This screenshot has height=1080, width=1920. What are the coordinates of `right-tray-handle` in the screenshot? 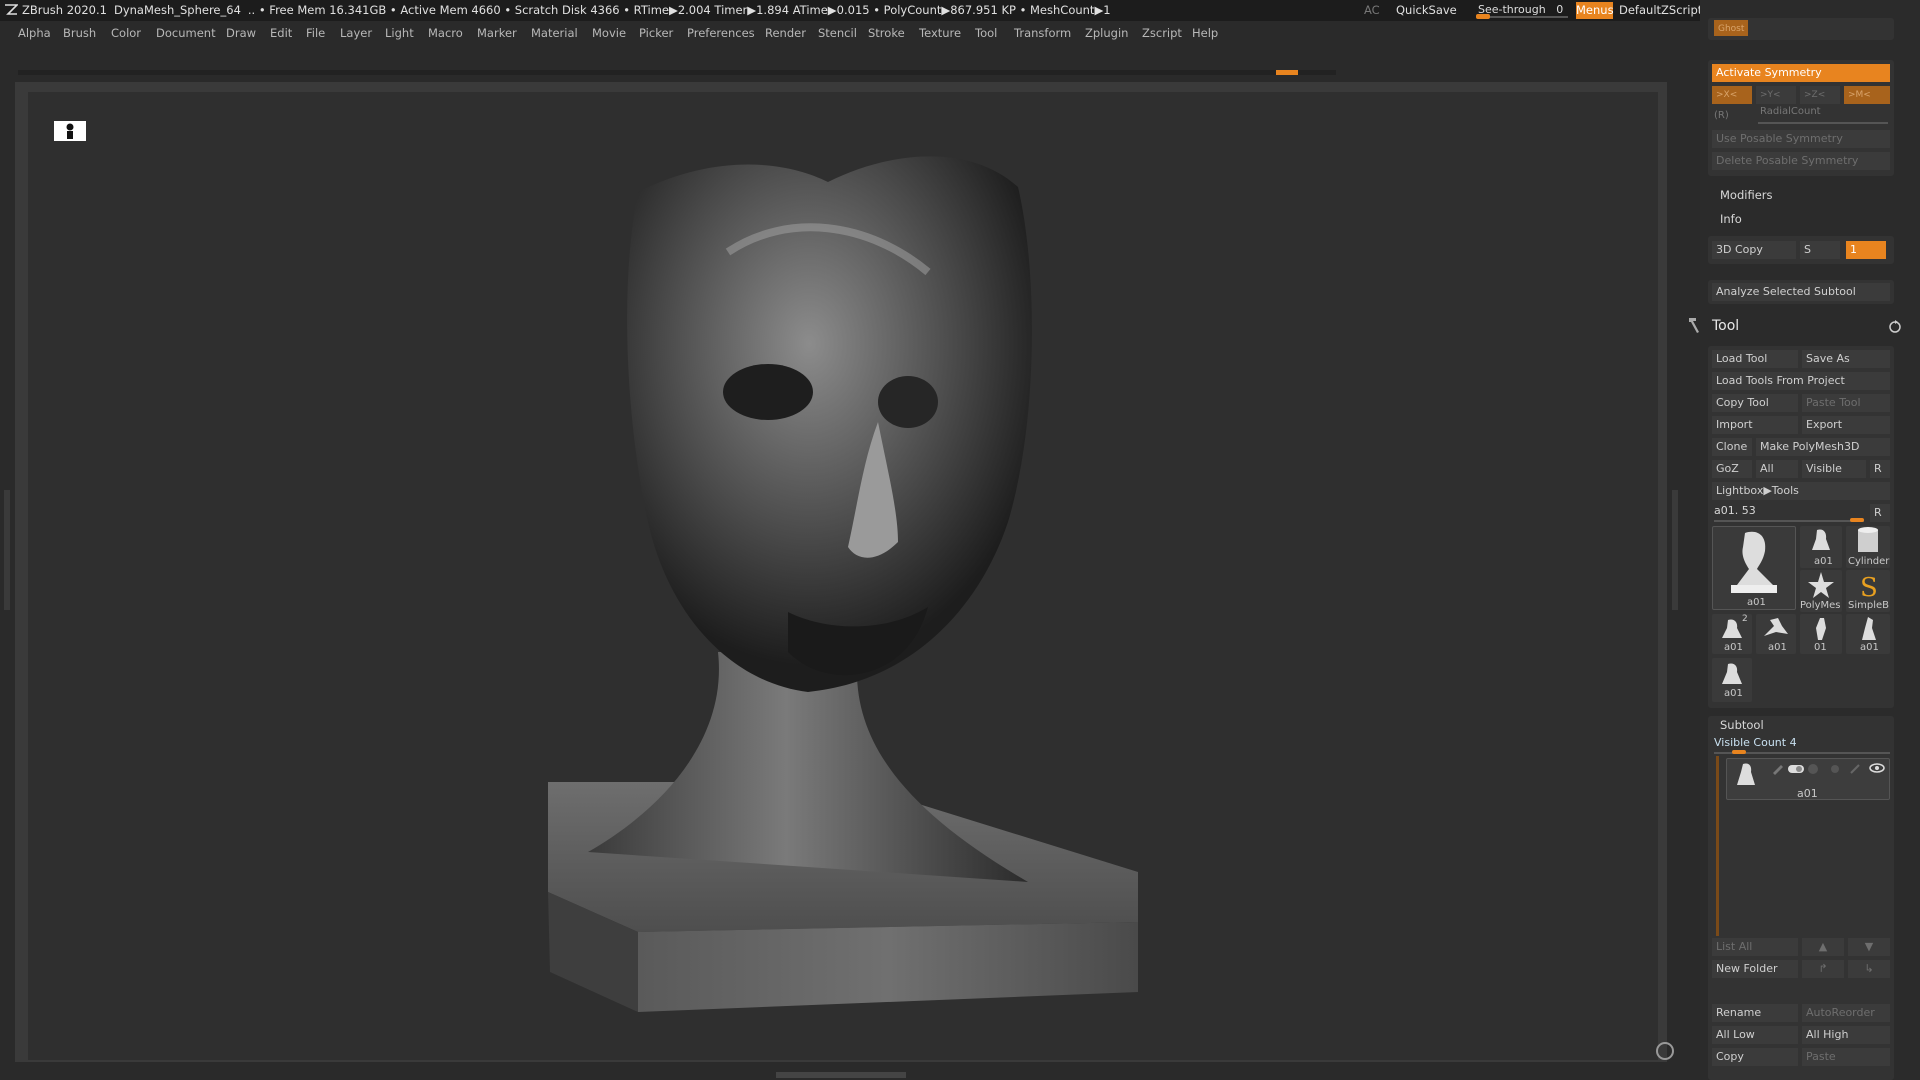 It's located at (1675, 550).